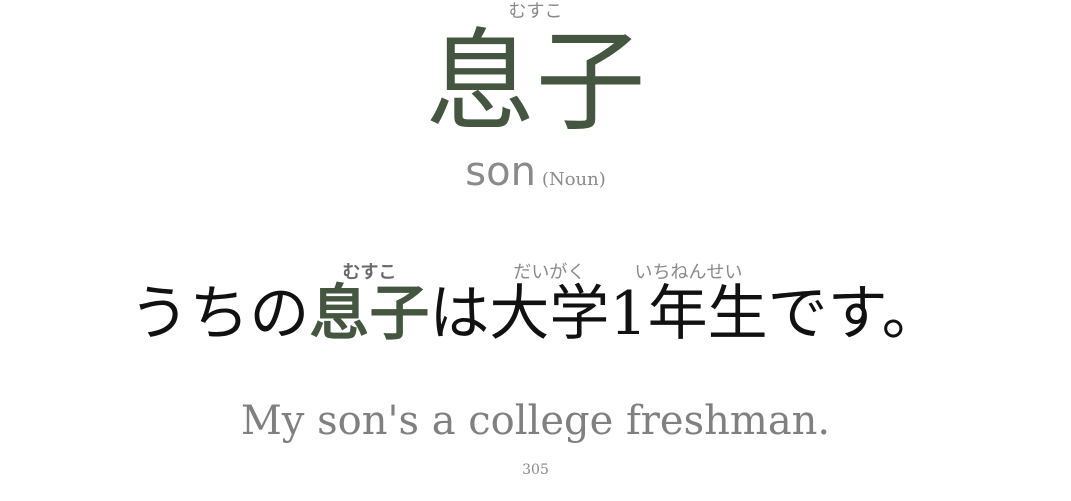 This screenshot has width=1071, height=501. What do you see at coordinates (219, 314) in the screenshot?
I see `sentence-prefix: うちの` at bounding box center [219, 314].